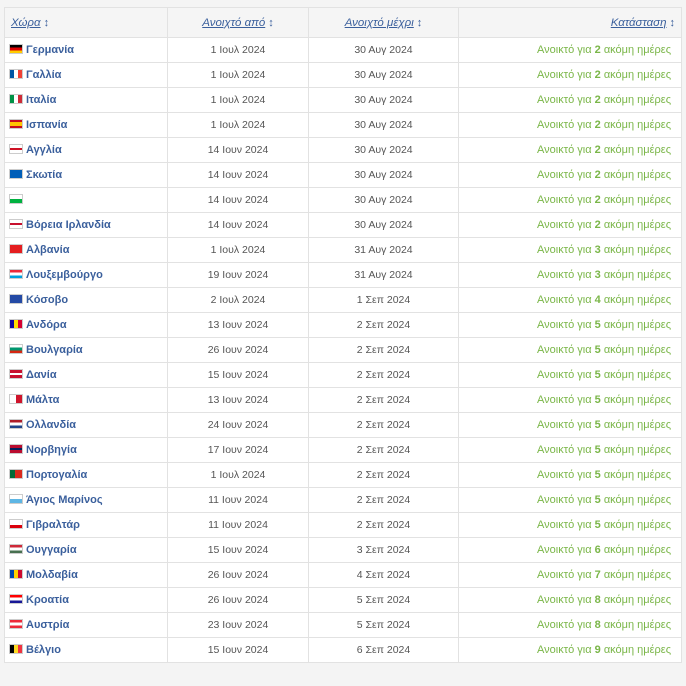 The image size is (686, 686). I want to click on country-name: Σκωτία, so click(44, 175).